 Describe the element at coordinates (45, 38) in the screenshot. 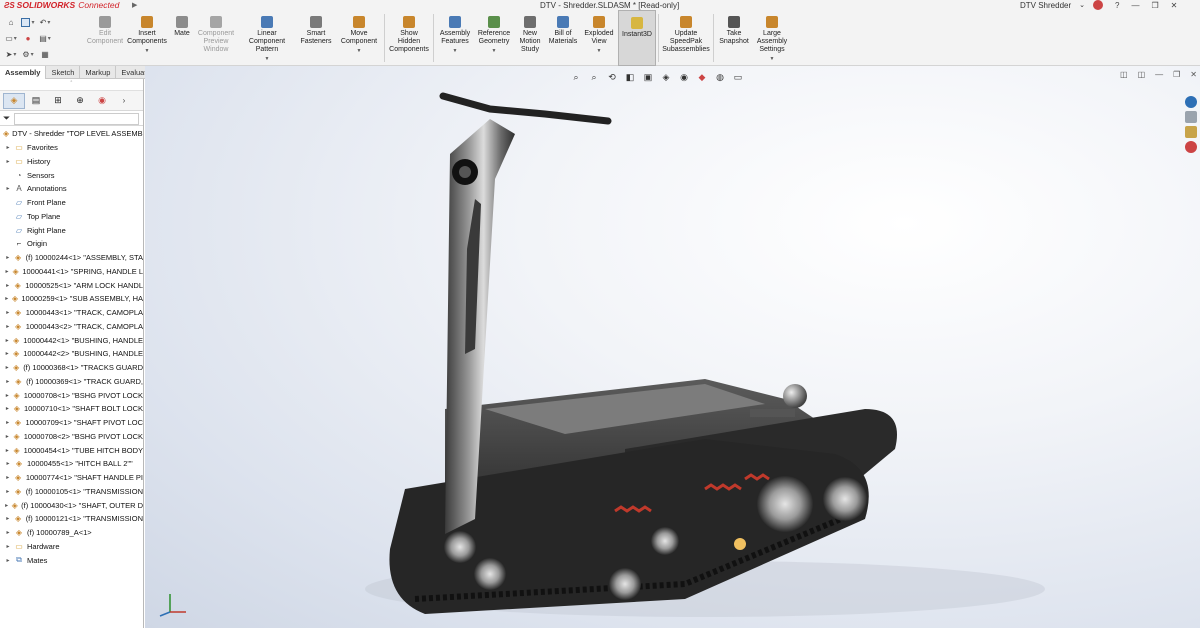

I see `print-icon: ▤ ▾` at that location.